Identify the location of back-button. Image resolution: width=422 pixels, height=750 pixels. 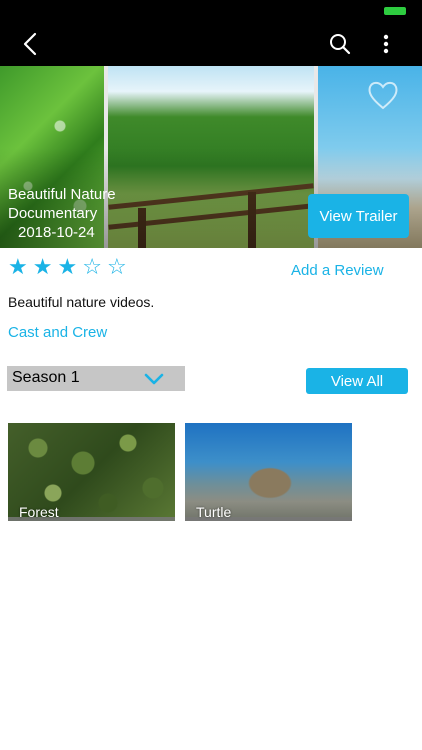
(30, 44).